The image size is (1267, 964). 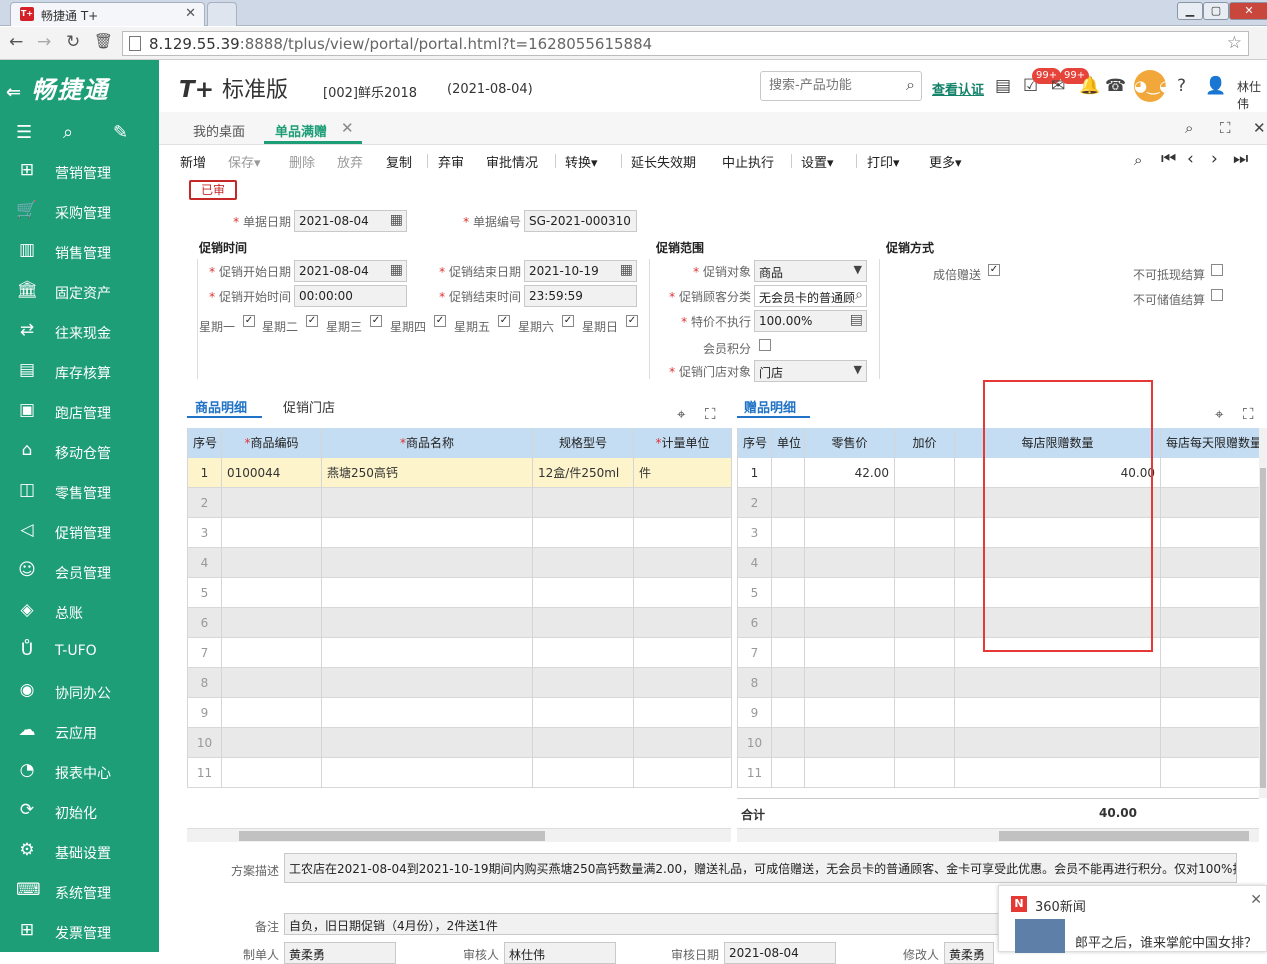 What do you see at coordinates (663, 161) in the screenshot?
I see `extend-expiry-button: 延长失效期` at bounding box center [663, 161].